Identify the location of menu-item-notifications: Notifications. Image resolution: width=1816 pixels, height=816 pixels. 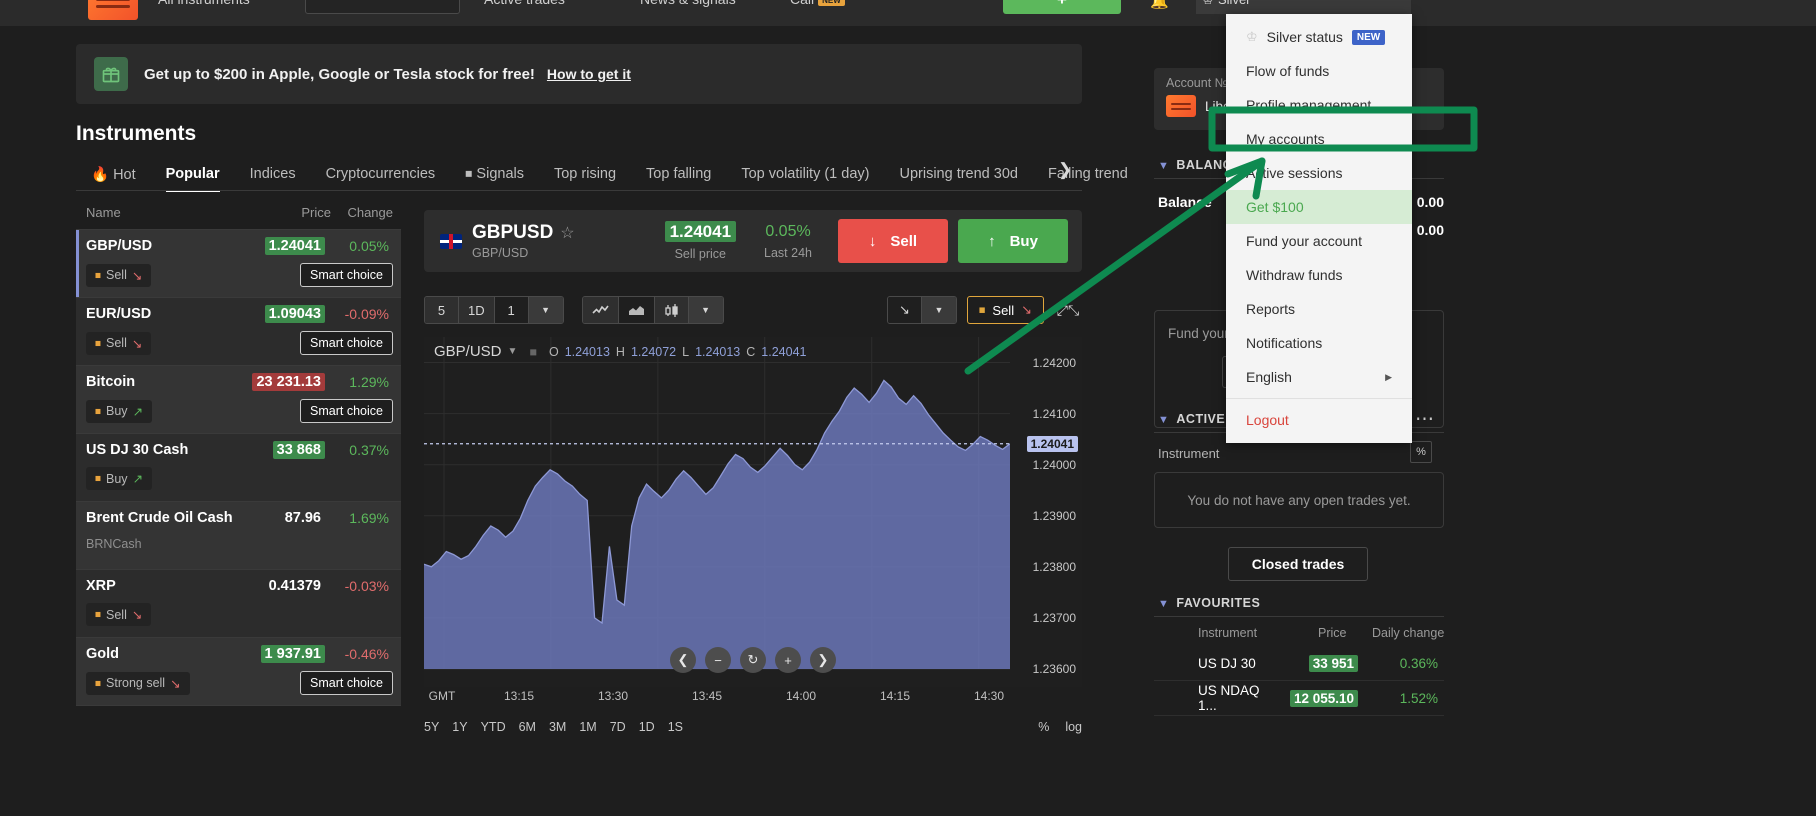
(1319, 343).